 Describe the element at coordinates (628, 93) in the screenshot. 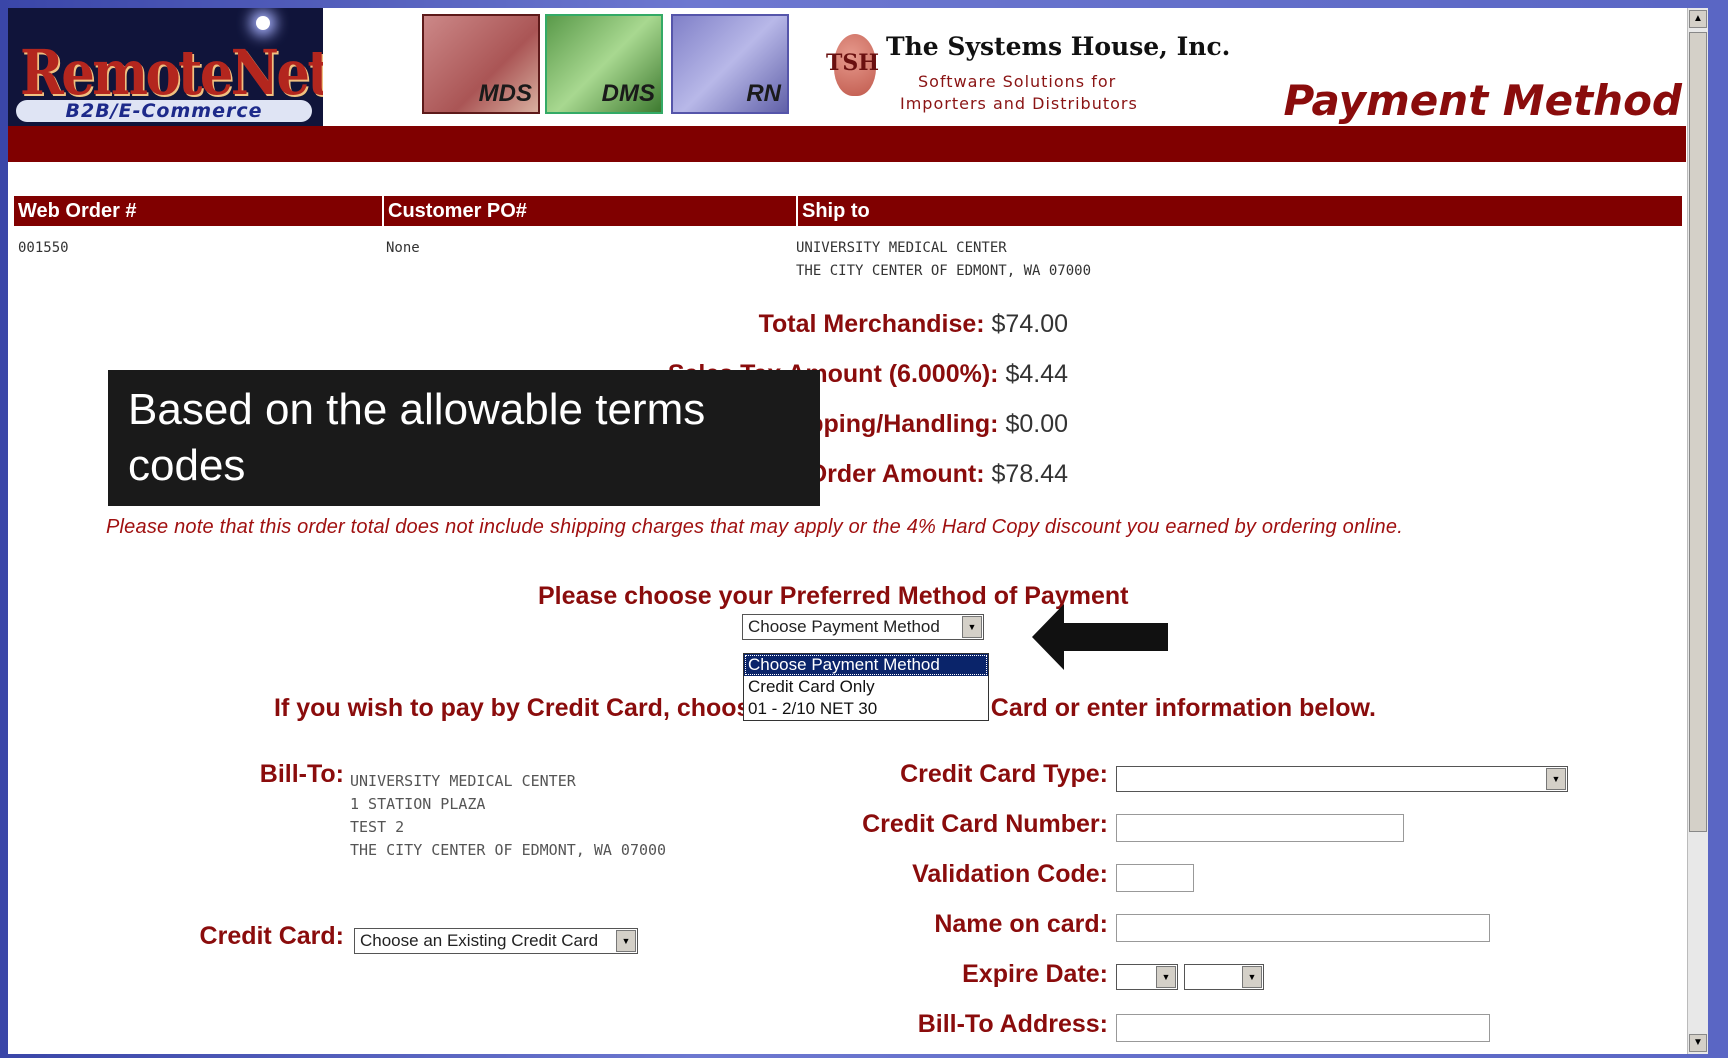

I see `dms-tile-label: DMS` at that location.